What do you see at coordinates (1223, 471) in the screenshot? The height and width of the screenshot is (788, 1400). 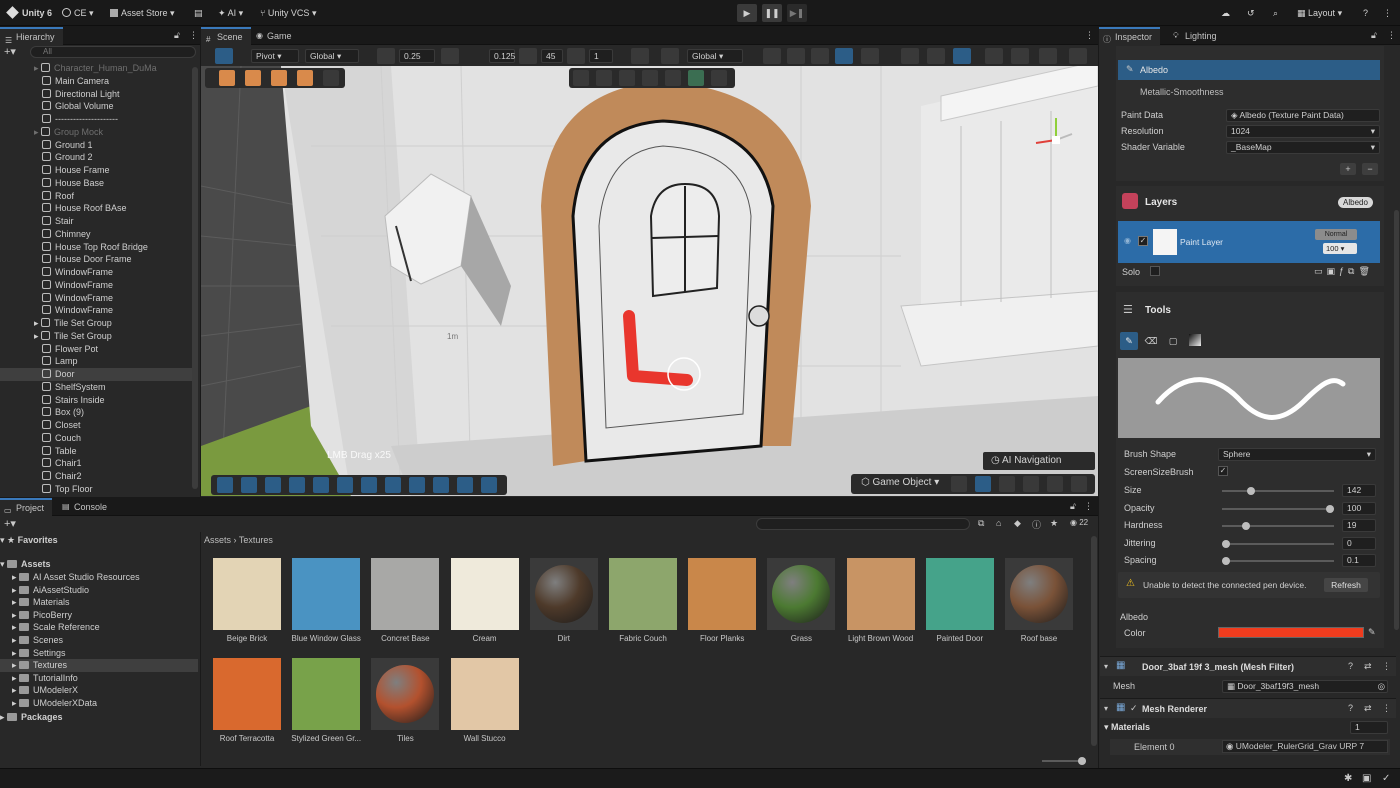 I see `screen-size-checkbox: ✓` at bounding box center [1223, 471].